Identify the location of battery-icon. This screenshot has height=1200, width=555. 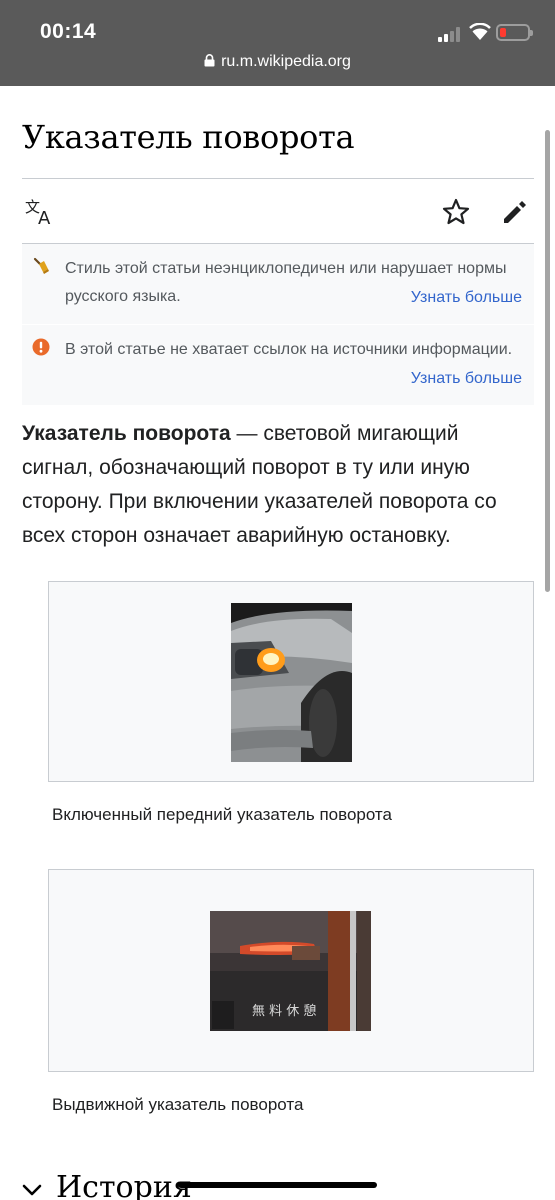
(514, 32).